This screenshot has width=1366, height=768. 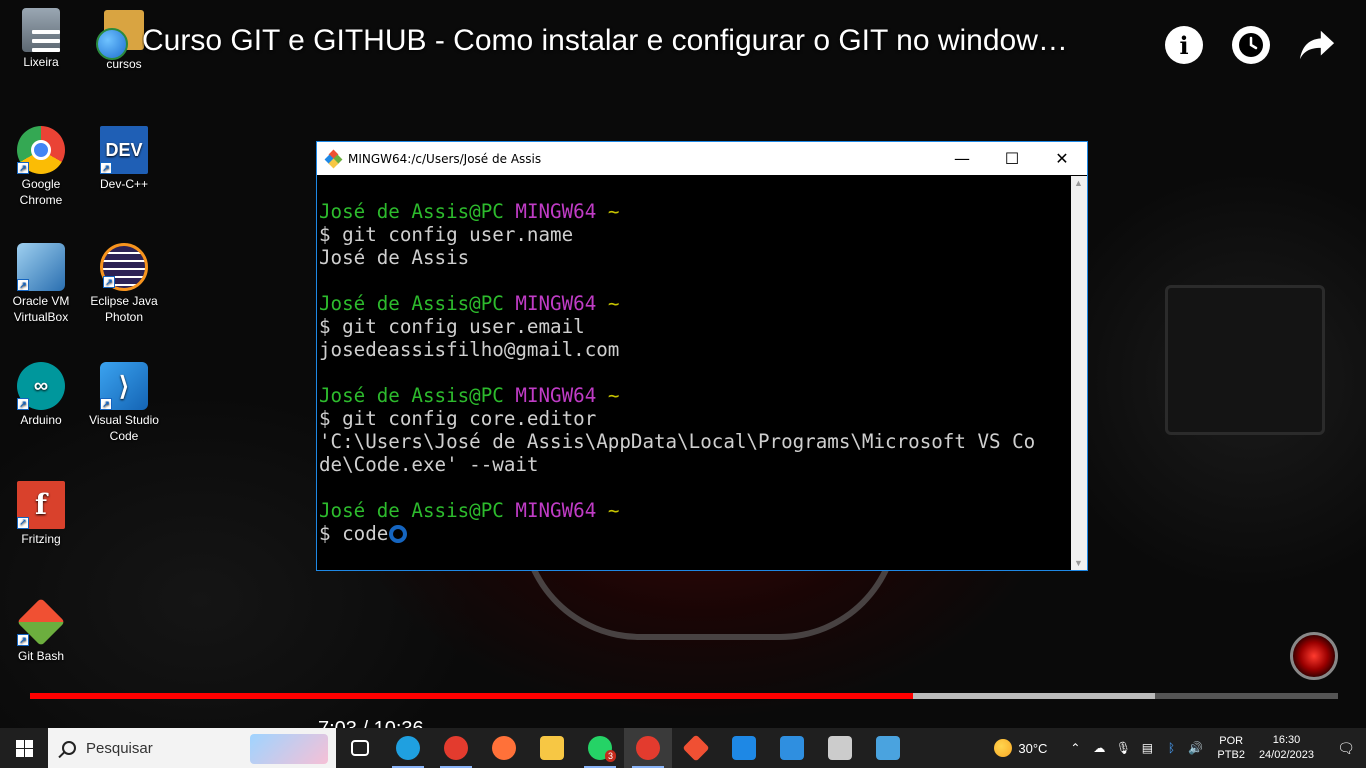 I want to click on desktop-icon-google-chrome: ↗ Google Chrome, so click(x=41, y=167).